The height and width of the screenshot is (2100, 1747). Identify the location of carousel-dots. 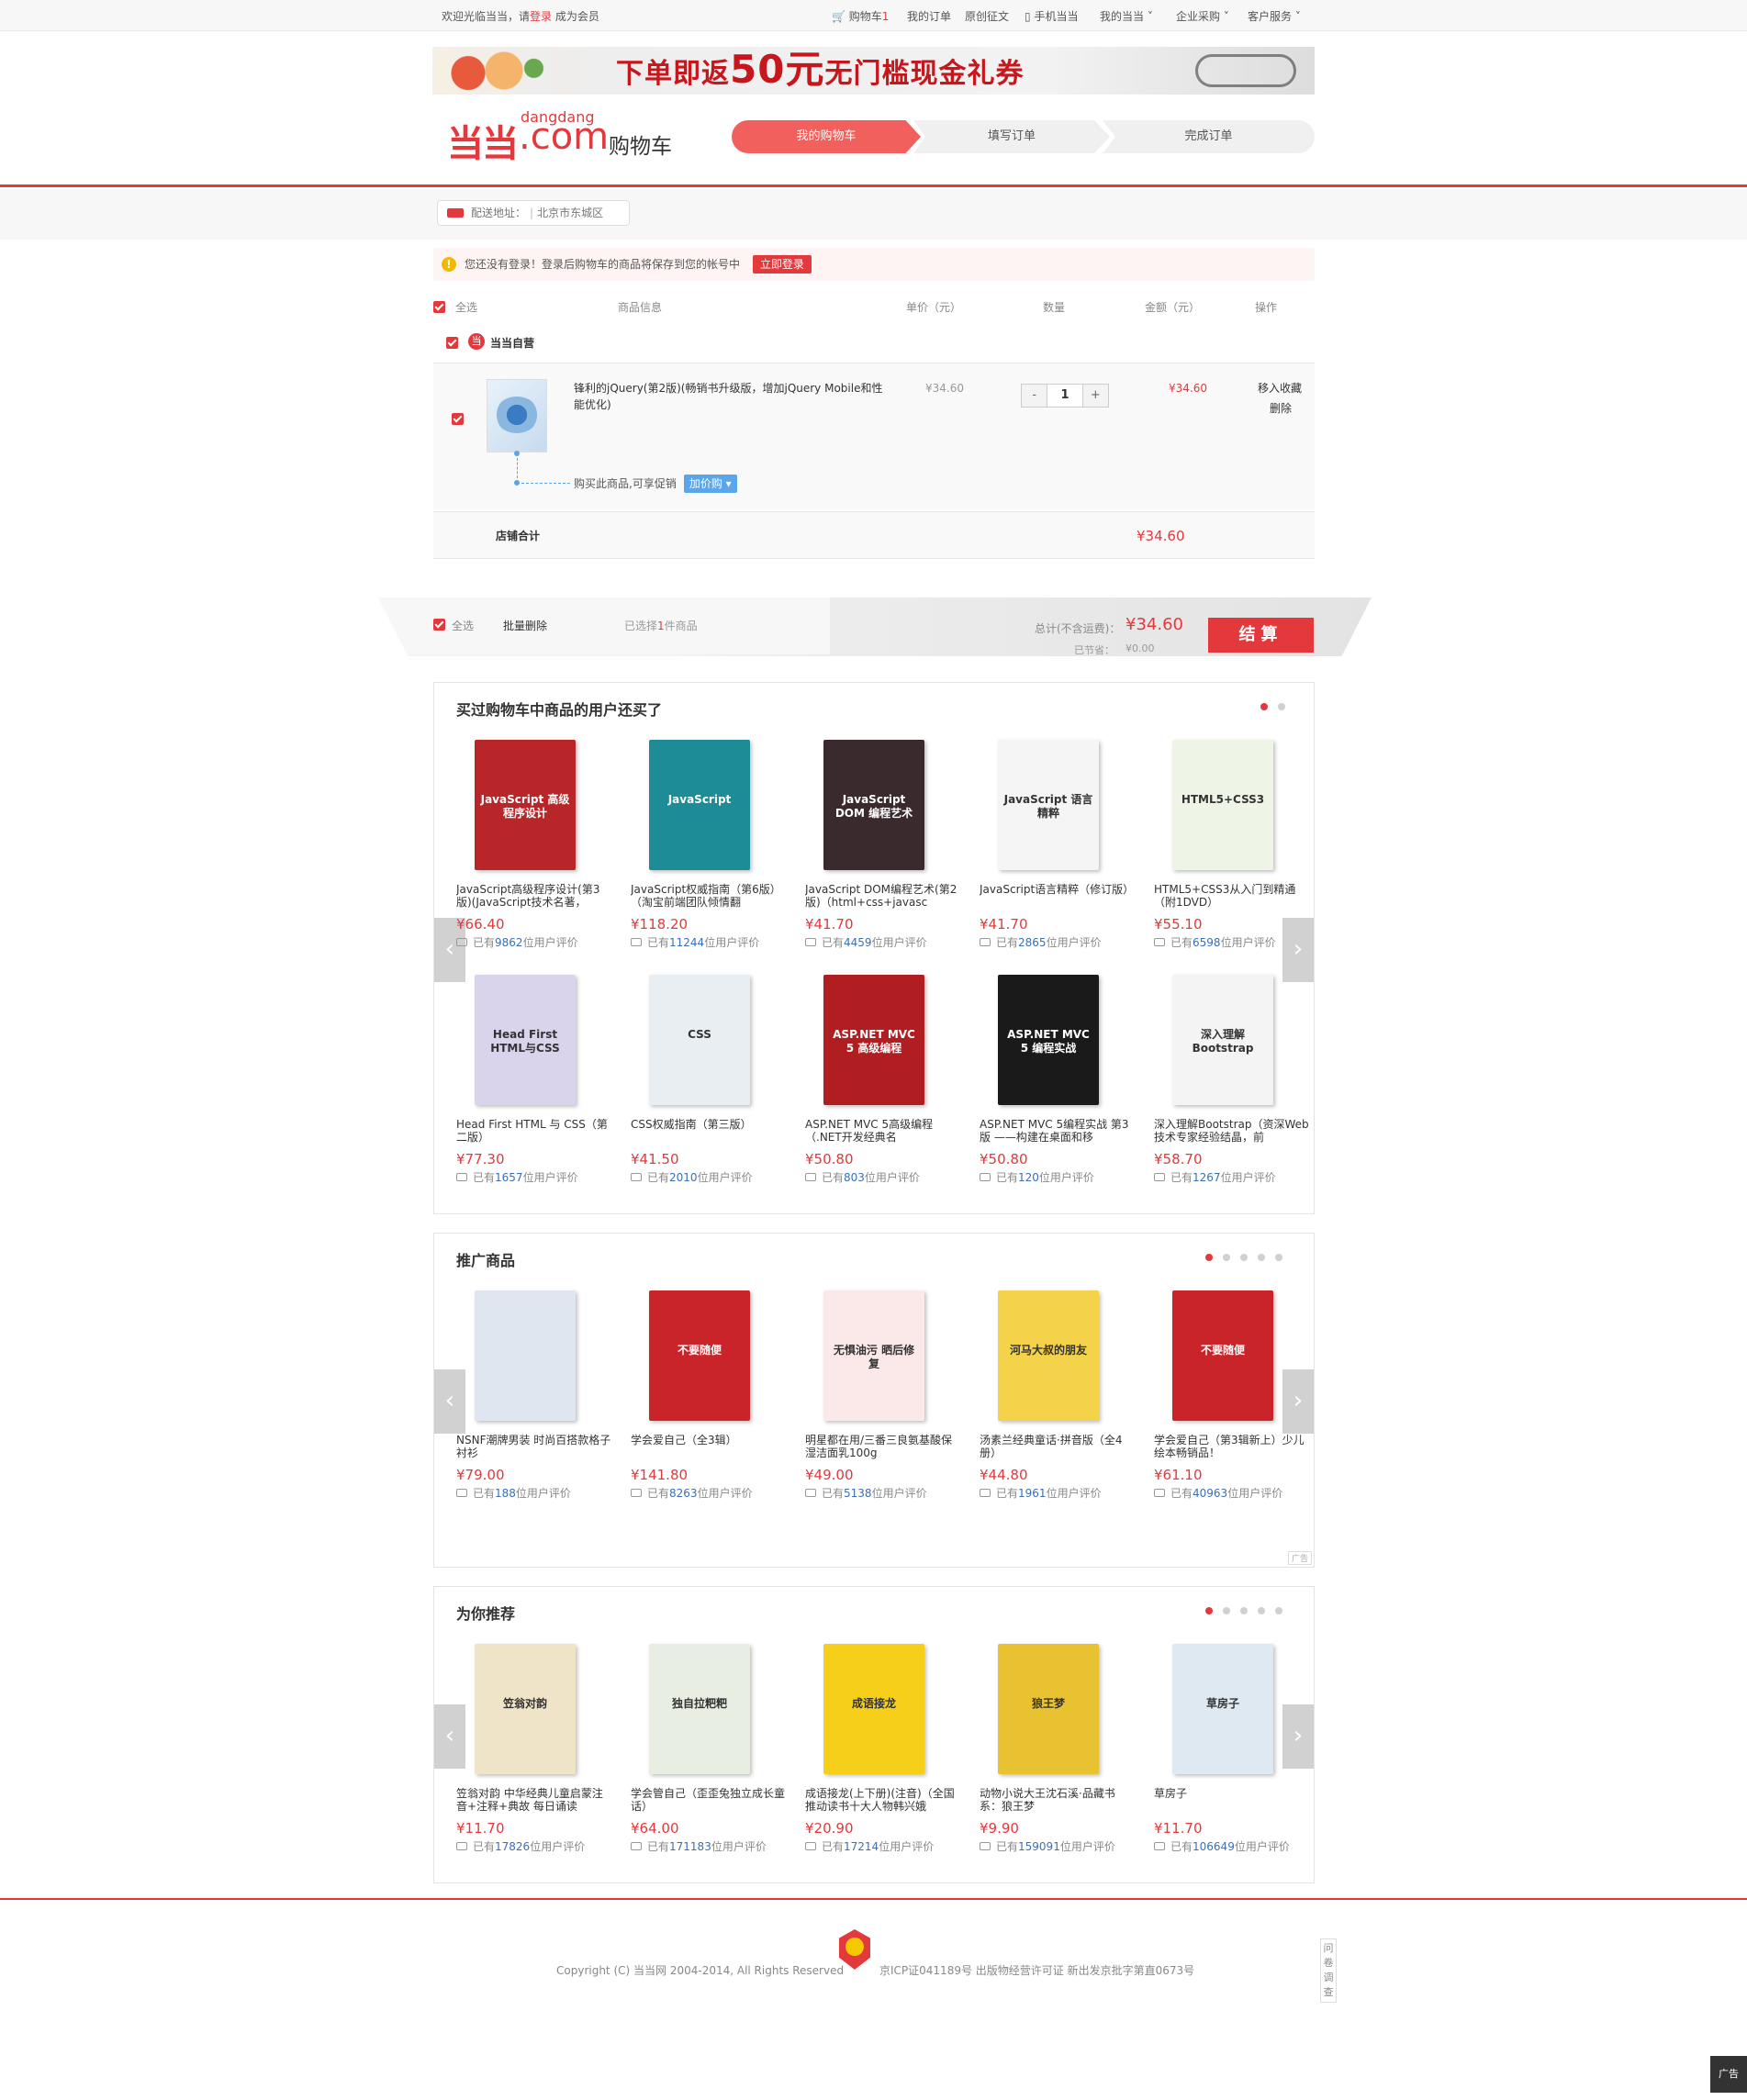
(1272, 706).